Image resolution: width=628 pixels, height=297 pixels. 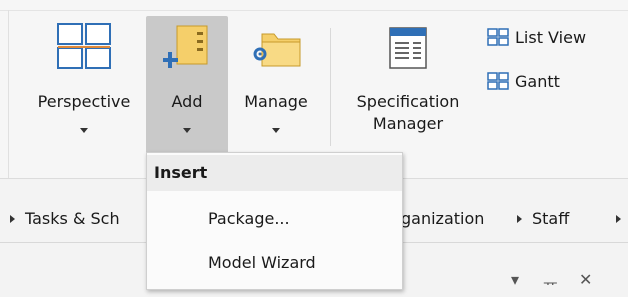 I want to click on add-caret-icon, so click(x=187, y=130).